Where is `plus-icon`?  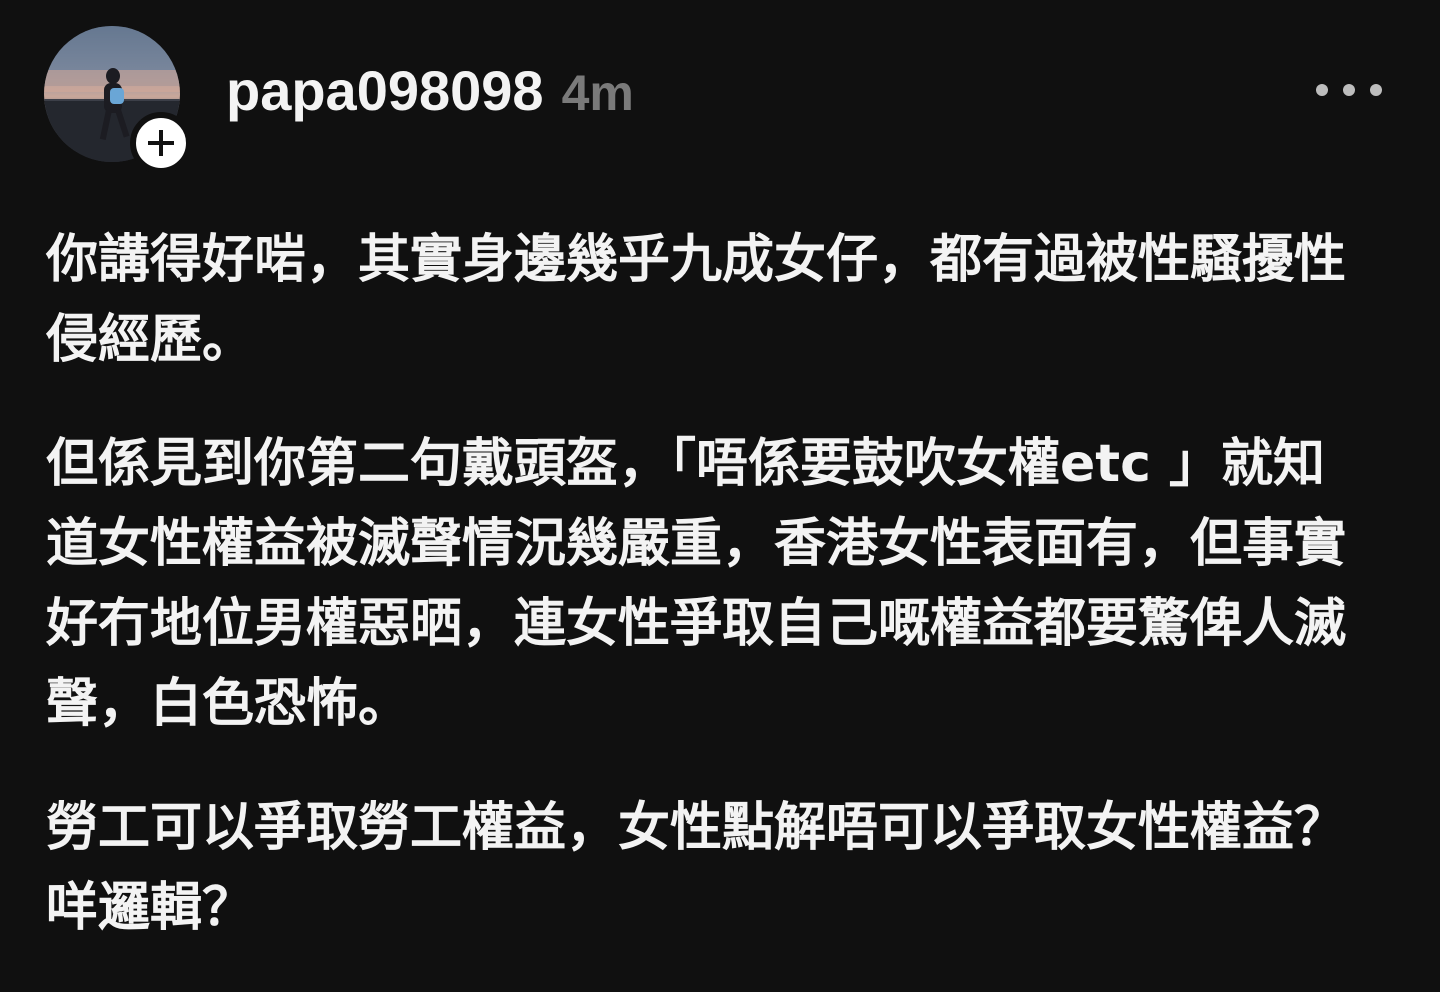 plus-icon is located at coordinates (161, 143).